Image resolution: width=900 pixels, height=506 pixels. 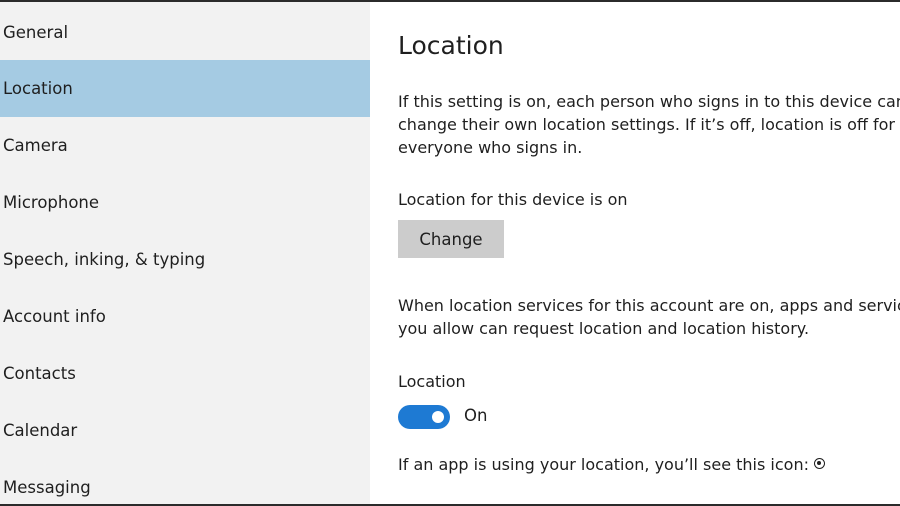 What do you see at coordinates (490, 147) in the screenshot?
I see `intro-line: everyone who signs in.` at bounding box center [490, 147].